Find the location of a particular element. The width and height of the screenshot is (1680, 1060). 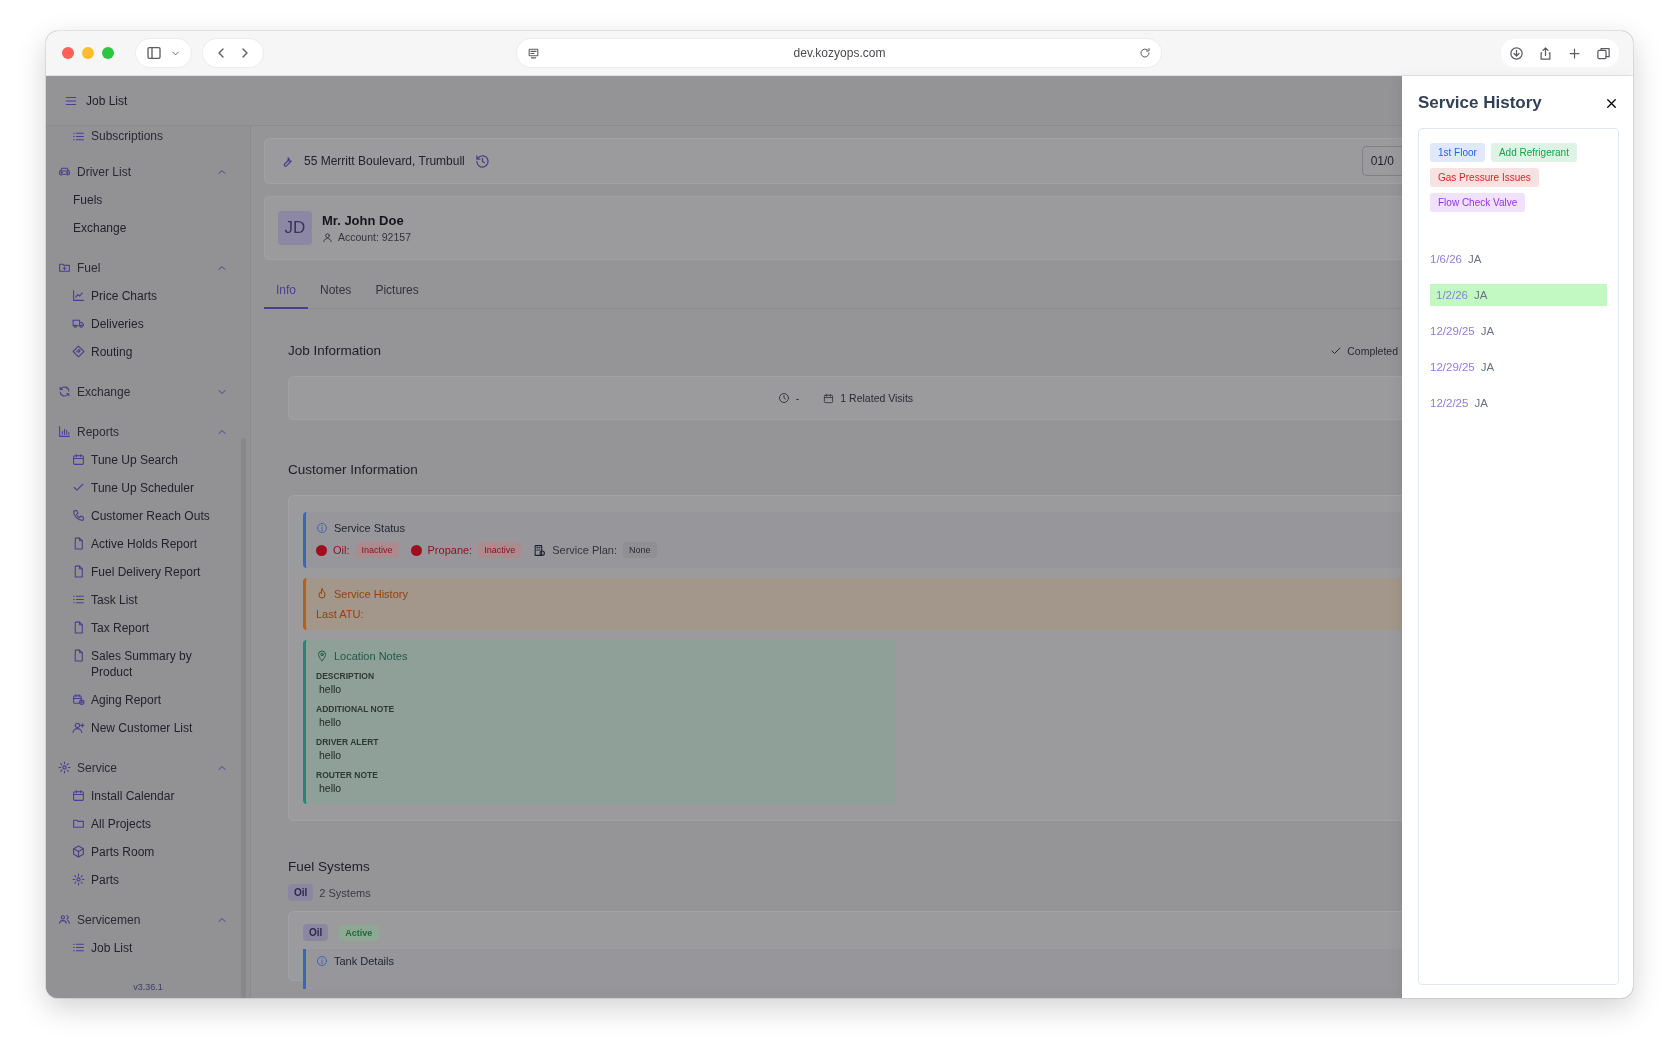

share-icon is located at coordinates (1545, 53).